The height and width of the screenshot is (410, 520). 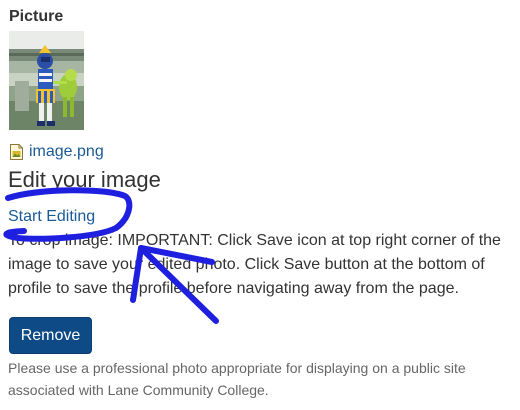 I want to click on start-editing-link: Start Editing, so click(x=51, y=217).